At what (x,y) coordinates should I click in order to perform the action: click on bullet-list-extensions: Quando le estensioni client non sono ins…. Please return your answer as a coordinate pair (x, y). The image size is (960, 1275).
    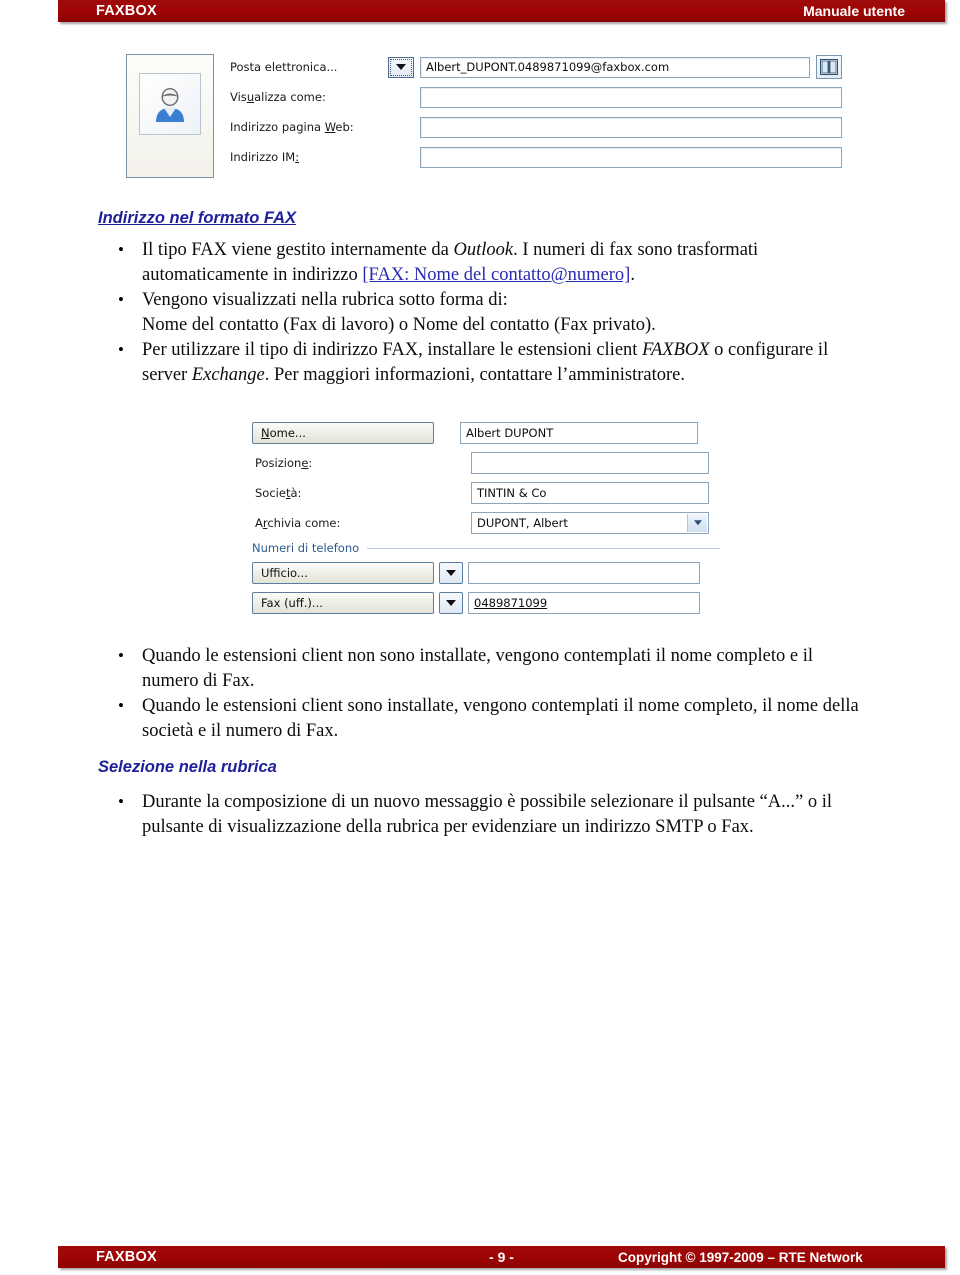
    Looking at the image, I should click on (488, 693).